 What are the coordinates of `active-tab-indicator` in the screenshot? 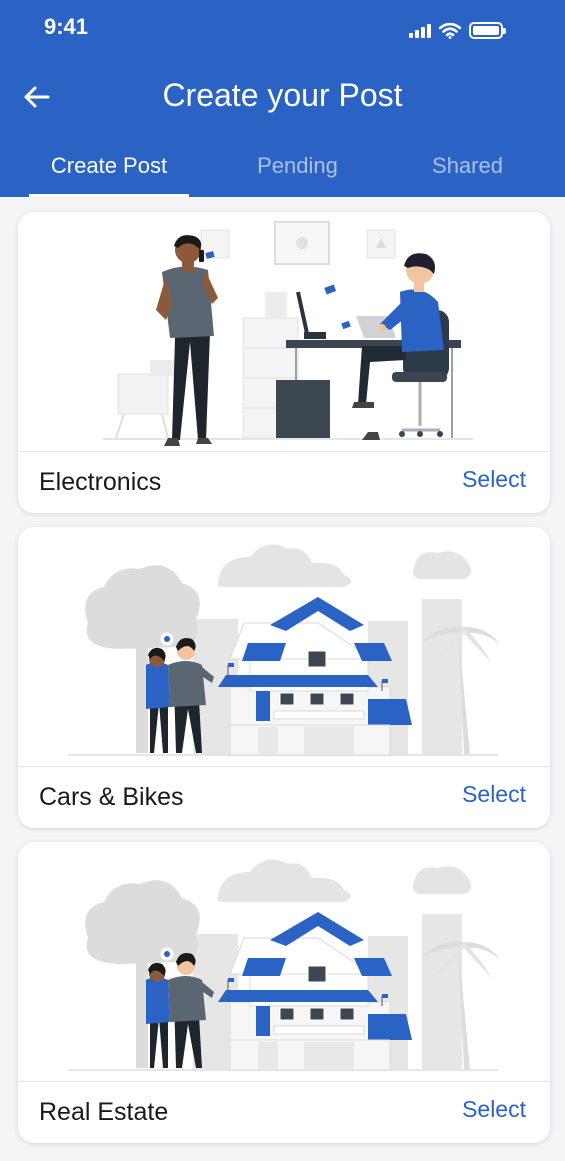 It's located at (109, 195).